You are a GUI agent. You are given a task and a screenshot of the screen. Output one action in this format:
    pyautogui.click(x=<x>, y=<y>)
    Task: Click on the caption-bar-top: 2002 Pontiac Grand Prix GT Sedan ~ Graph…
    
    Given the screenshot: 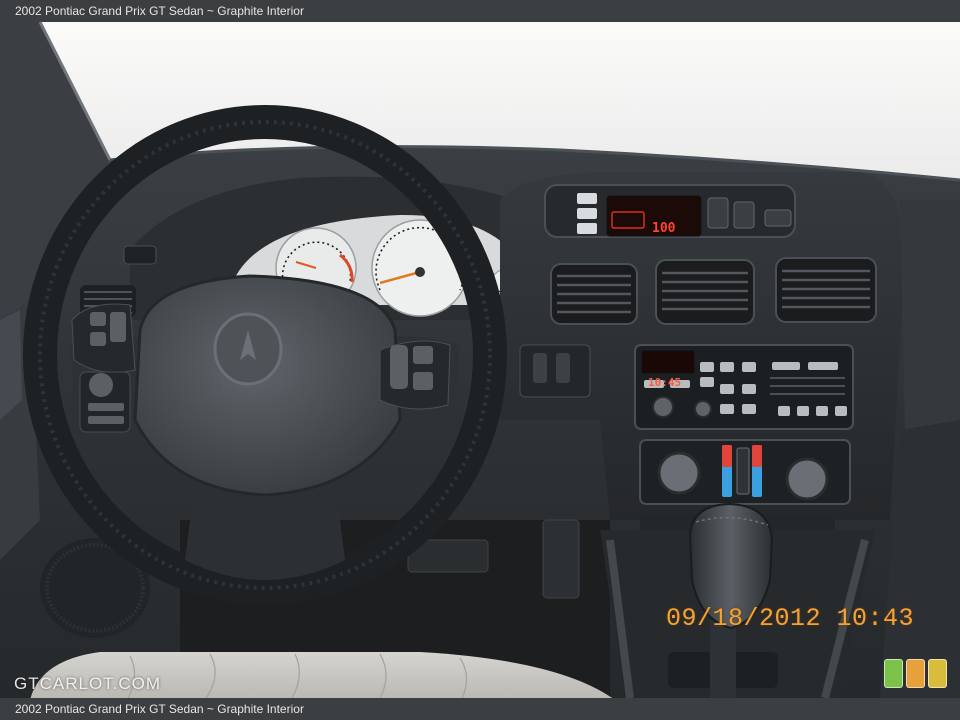 What is the action you would take?
    pyautogui.click(x=480, y=11)
    